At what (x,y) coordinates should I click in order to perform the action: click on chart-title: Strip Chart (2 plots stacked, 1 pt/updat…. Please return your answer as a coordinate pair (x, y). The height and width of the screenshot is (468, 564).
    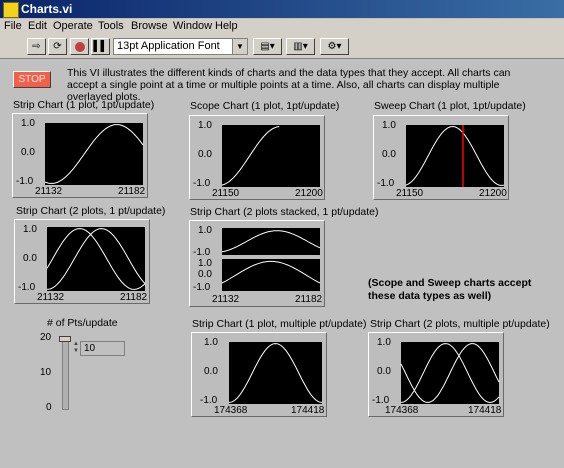
    Looking at the image, I should click on (284, 212).